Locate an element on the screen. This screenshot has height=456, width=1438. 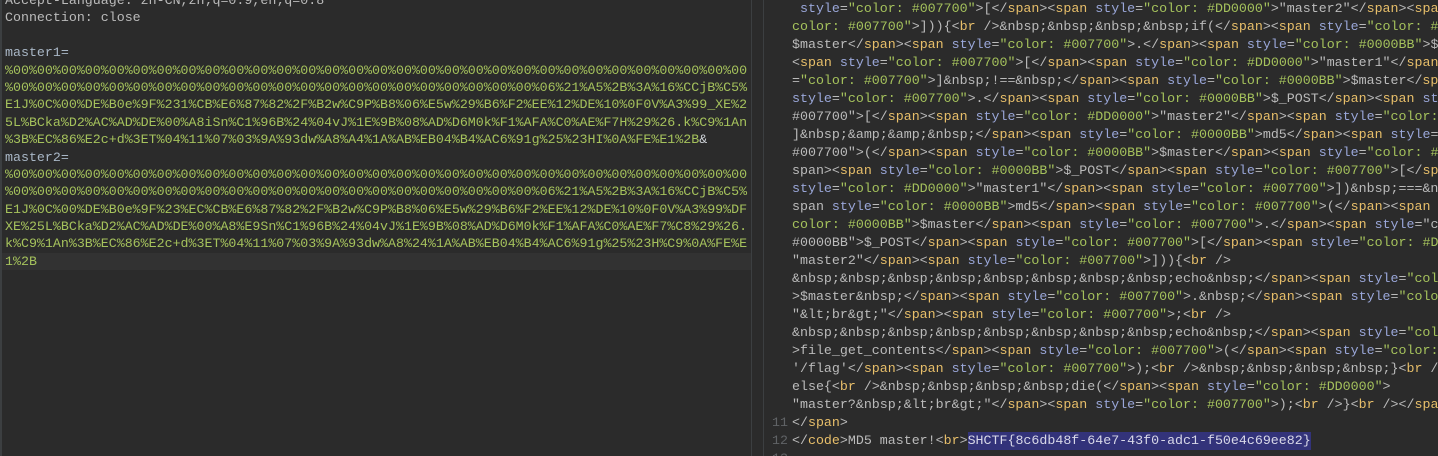
response-line: 13 is located at coordinates (1101, 453).